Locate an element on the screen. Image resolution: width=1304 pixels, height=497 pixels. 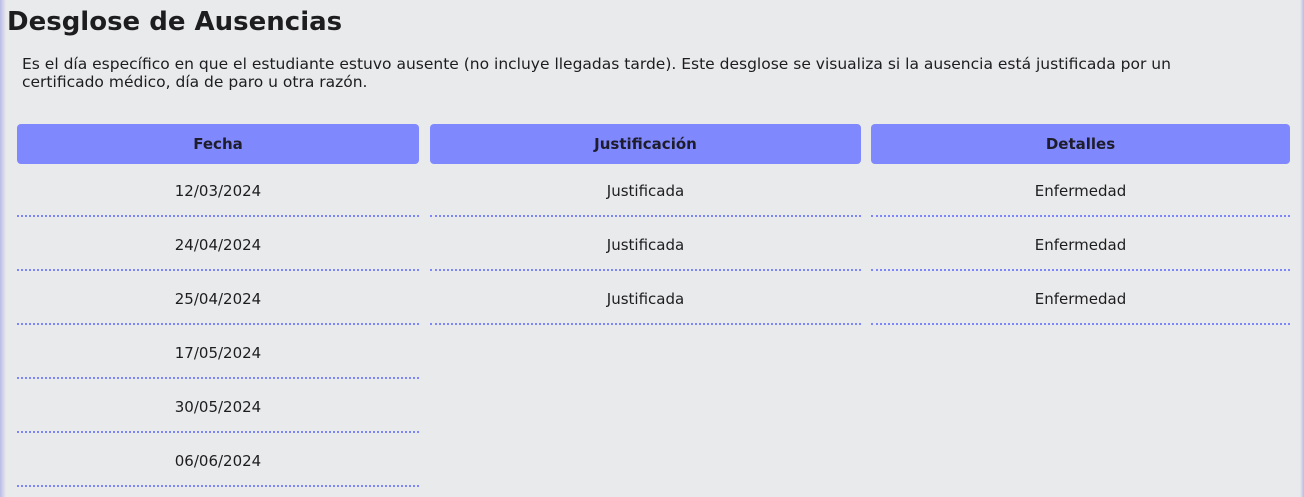
fecha-cell: 06/06/2024 is located at coordinates (218, 462).